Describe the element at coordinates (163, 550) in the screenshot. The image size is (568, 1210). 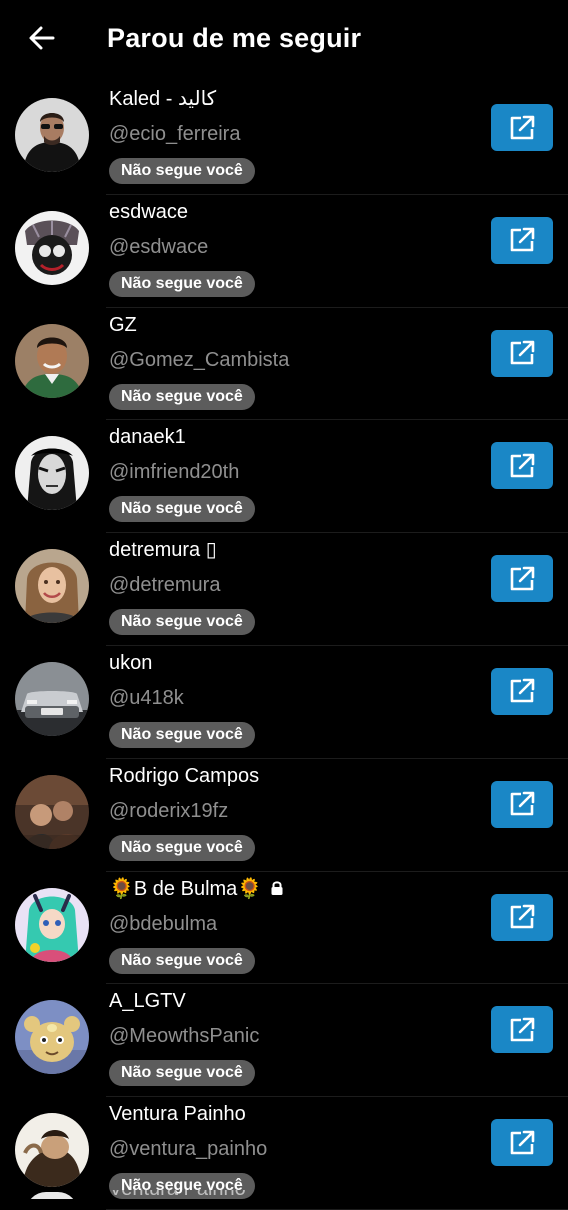
I see `user-display-name: detremura ▯` at that location.